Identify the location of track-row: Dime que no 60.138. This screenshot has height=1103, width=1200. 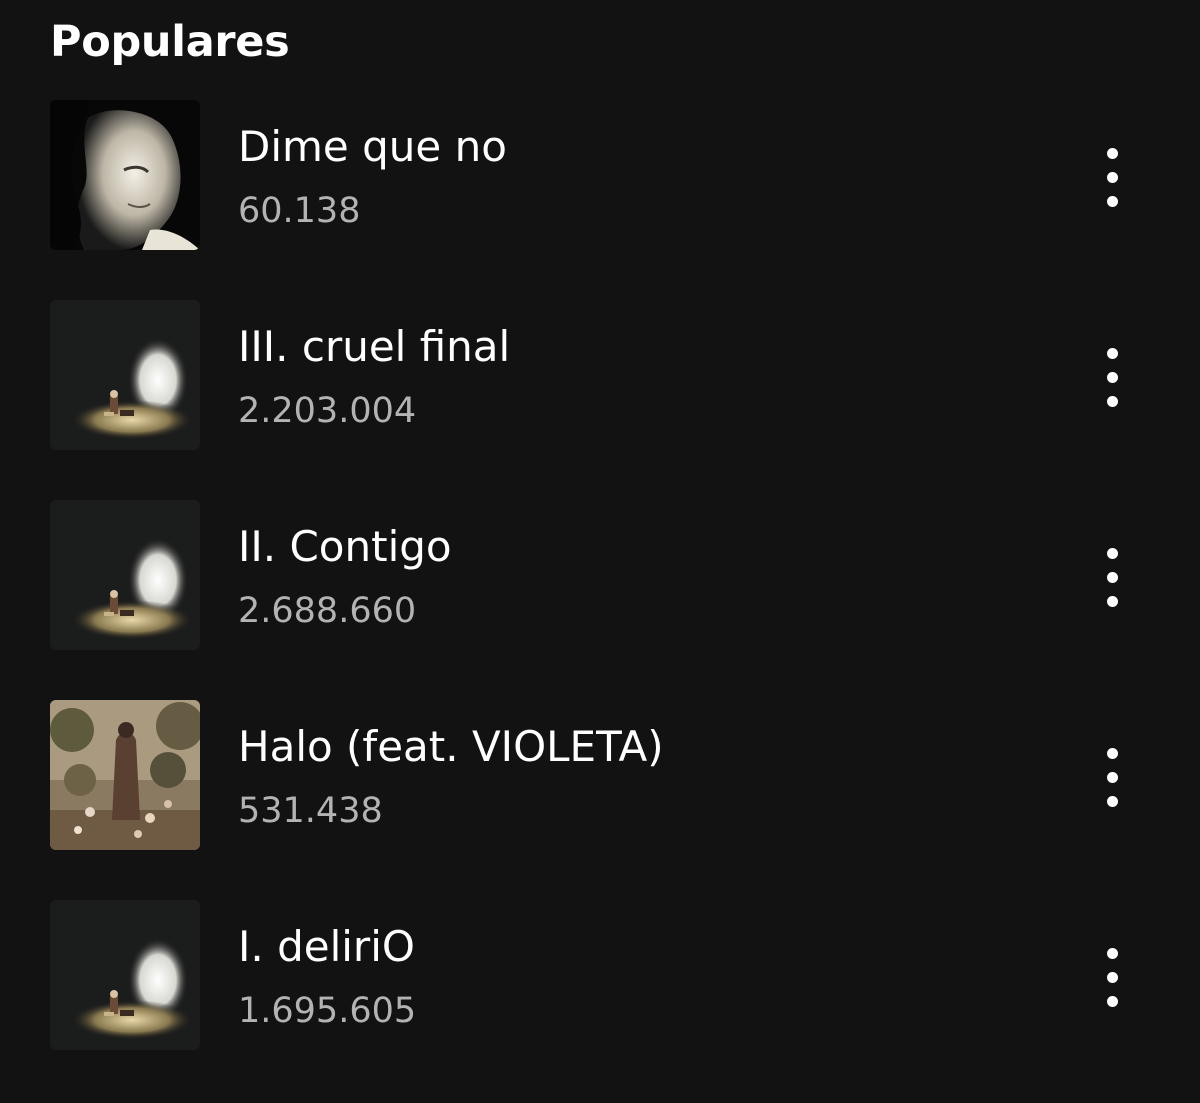
(600, 176).